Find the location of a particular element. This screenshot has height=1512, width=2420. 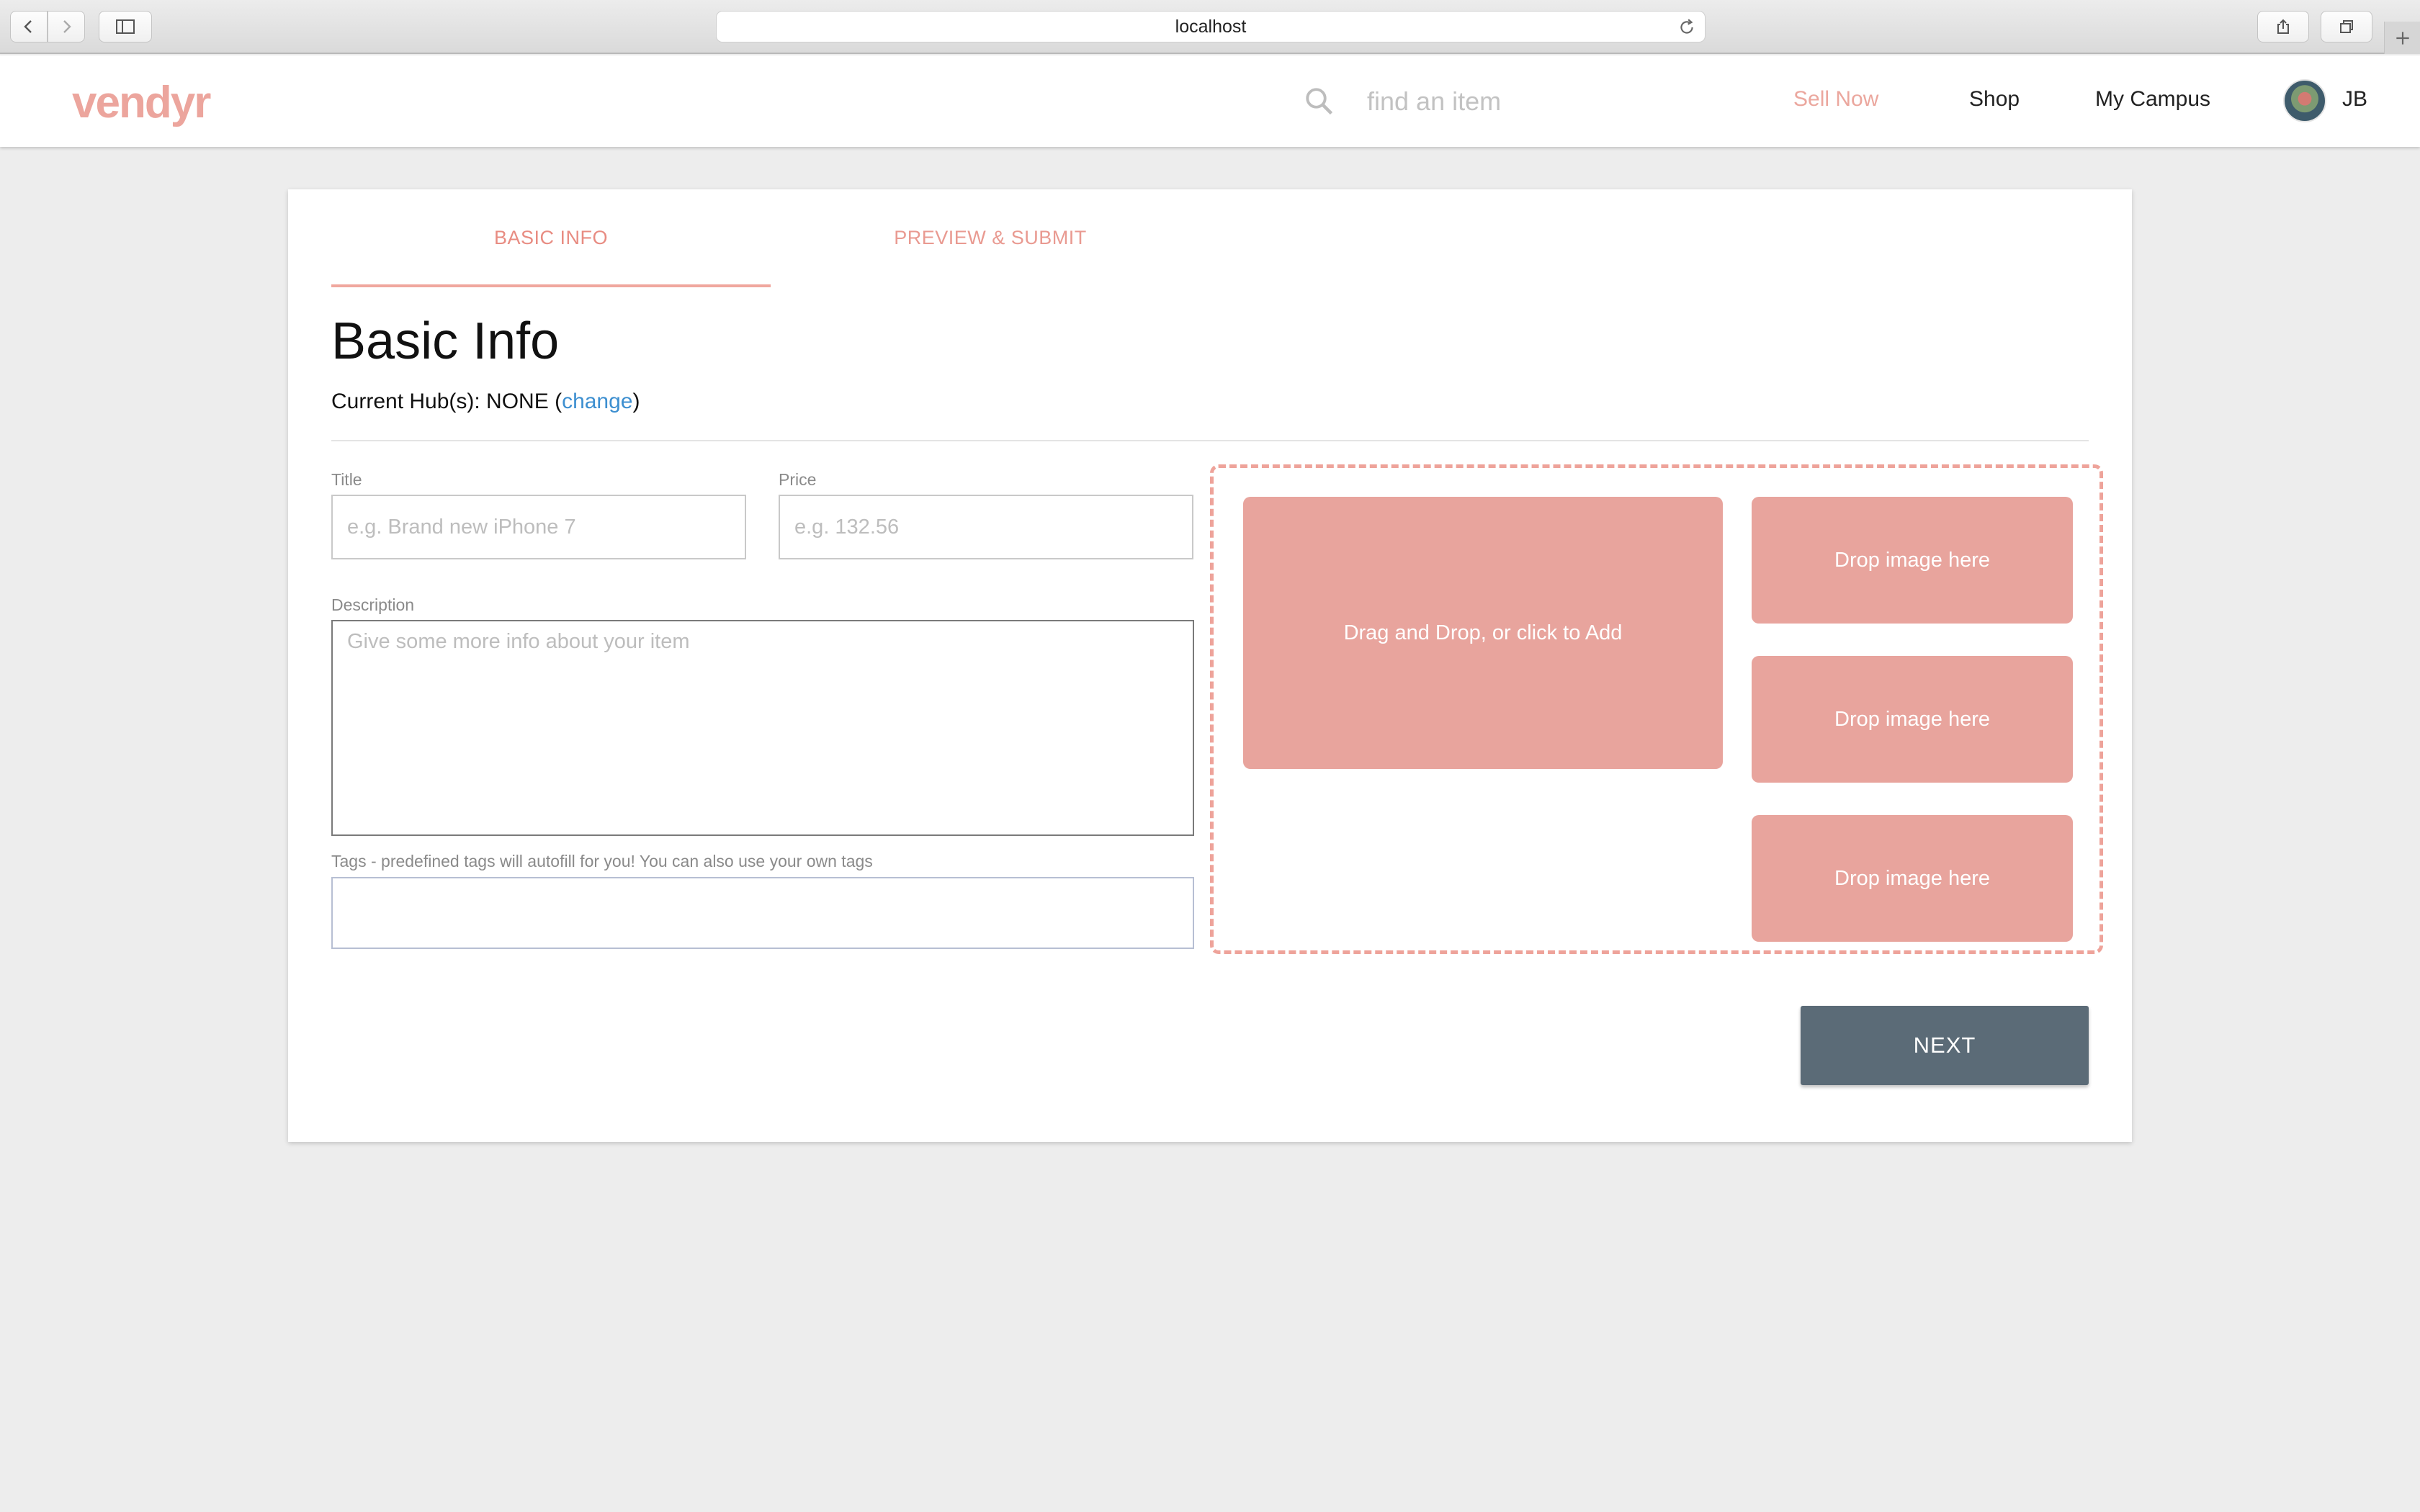

description-label: Description is located at coordinates (373, 604).